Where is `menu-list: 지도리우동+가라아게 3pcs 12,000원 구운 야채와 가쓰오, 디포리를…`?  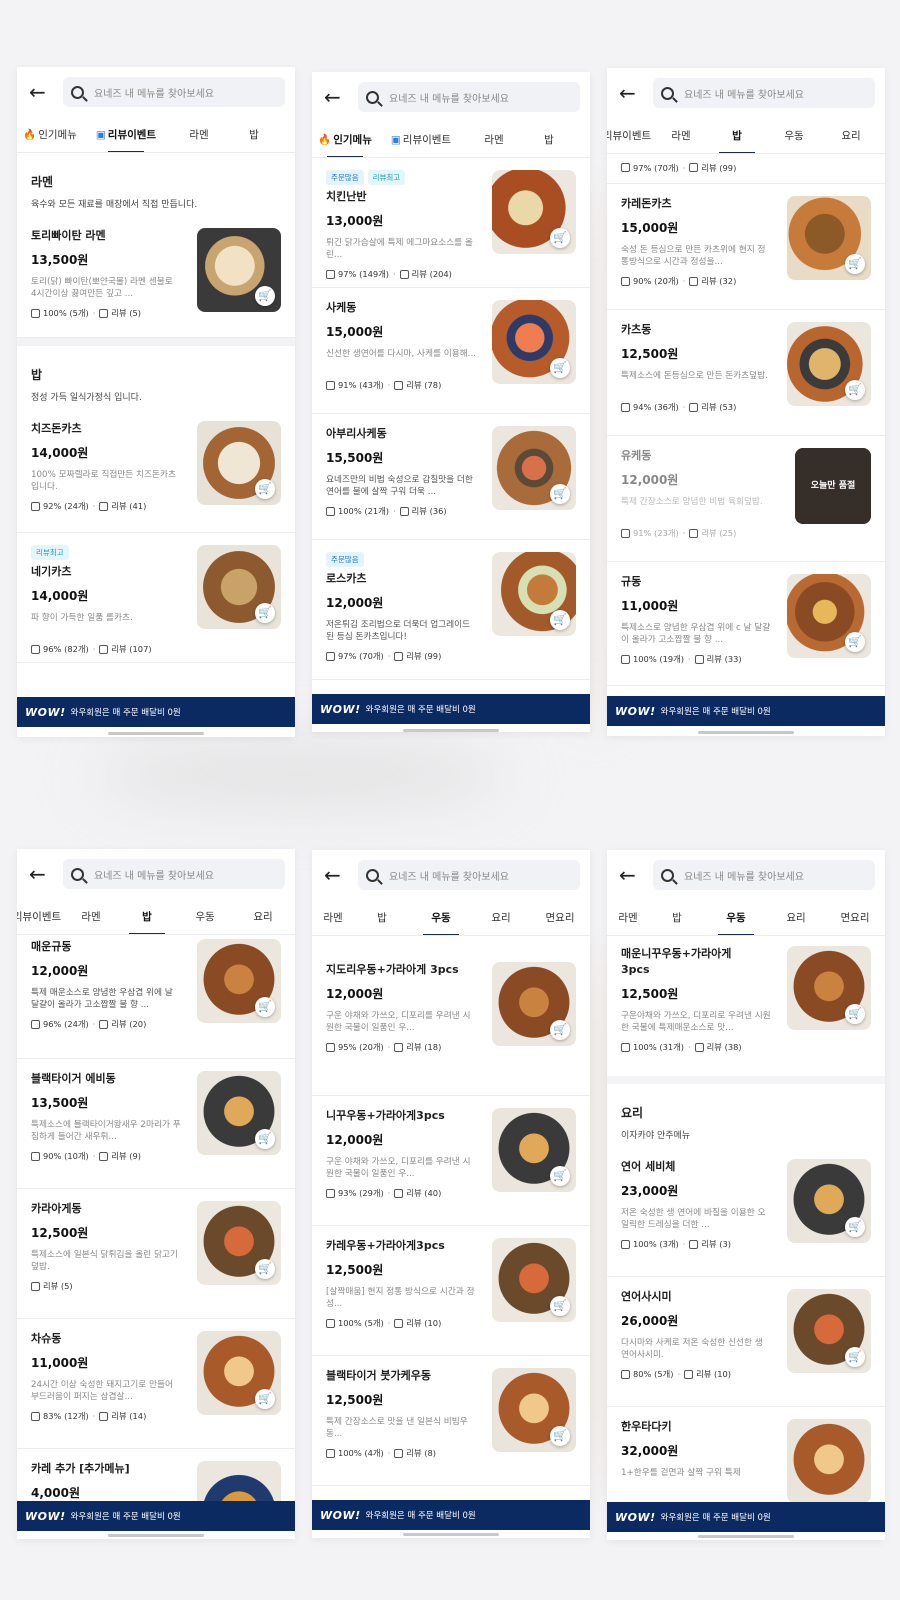 menu-list: 지도리우동+가라아게 3pcs 12,000원 구운 야채와 가쓰오, 디포리를… is located at coordinates (451, 1218).